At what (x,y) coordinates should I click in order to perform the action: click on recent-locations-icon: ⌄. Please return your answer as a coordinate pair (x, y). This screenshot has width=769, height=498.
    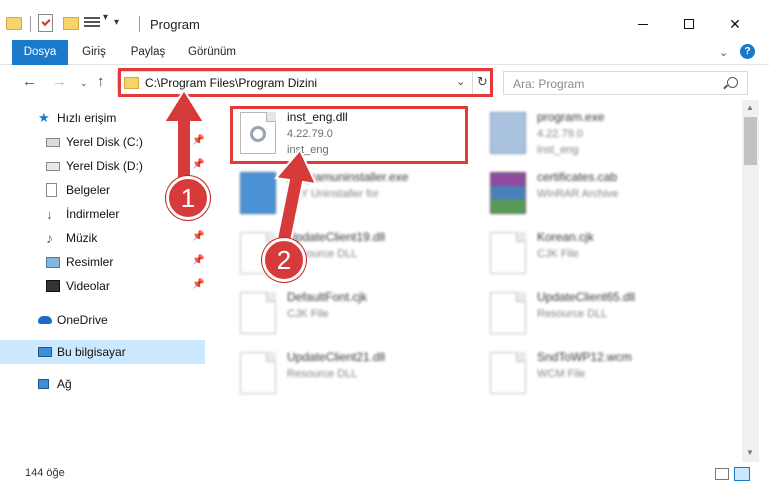
    Looking at the image, I should click on (84, 83).